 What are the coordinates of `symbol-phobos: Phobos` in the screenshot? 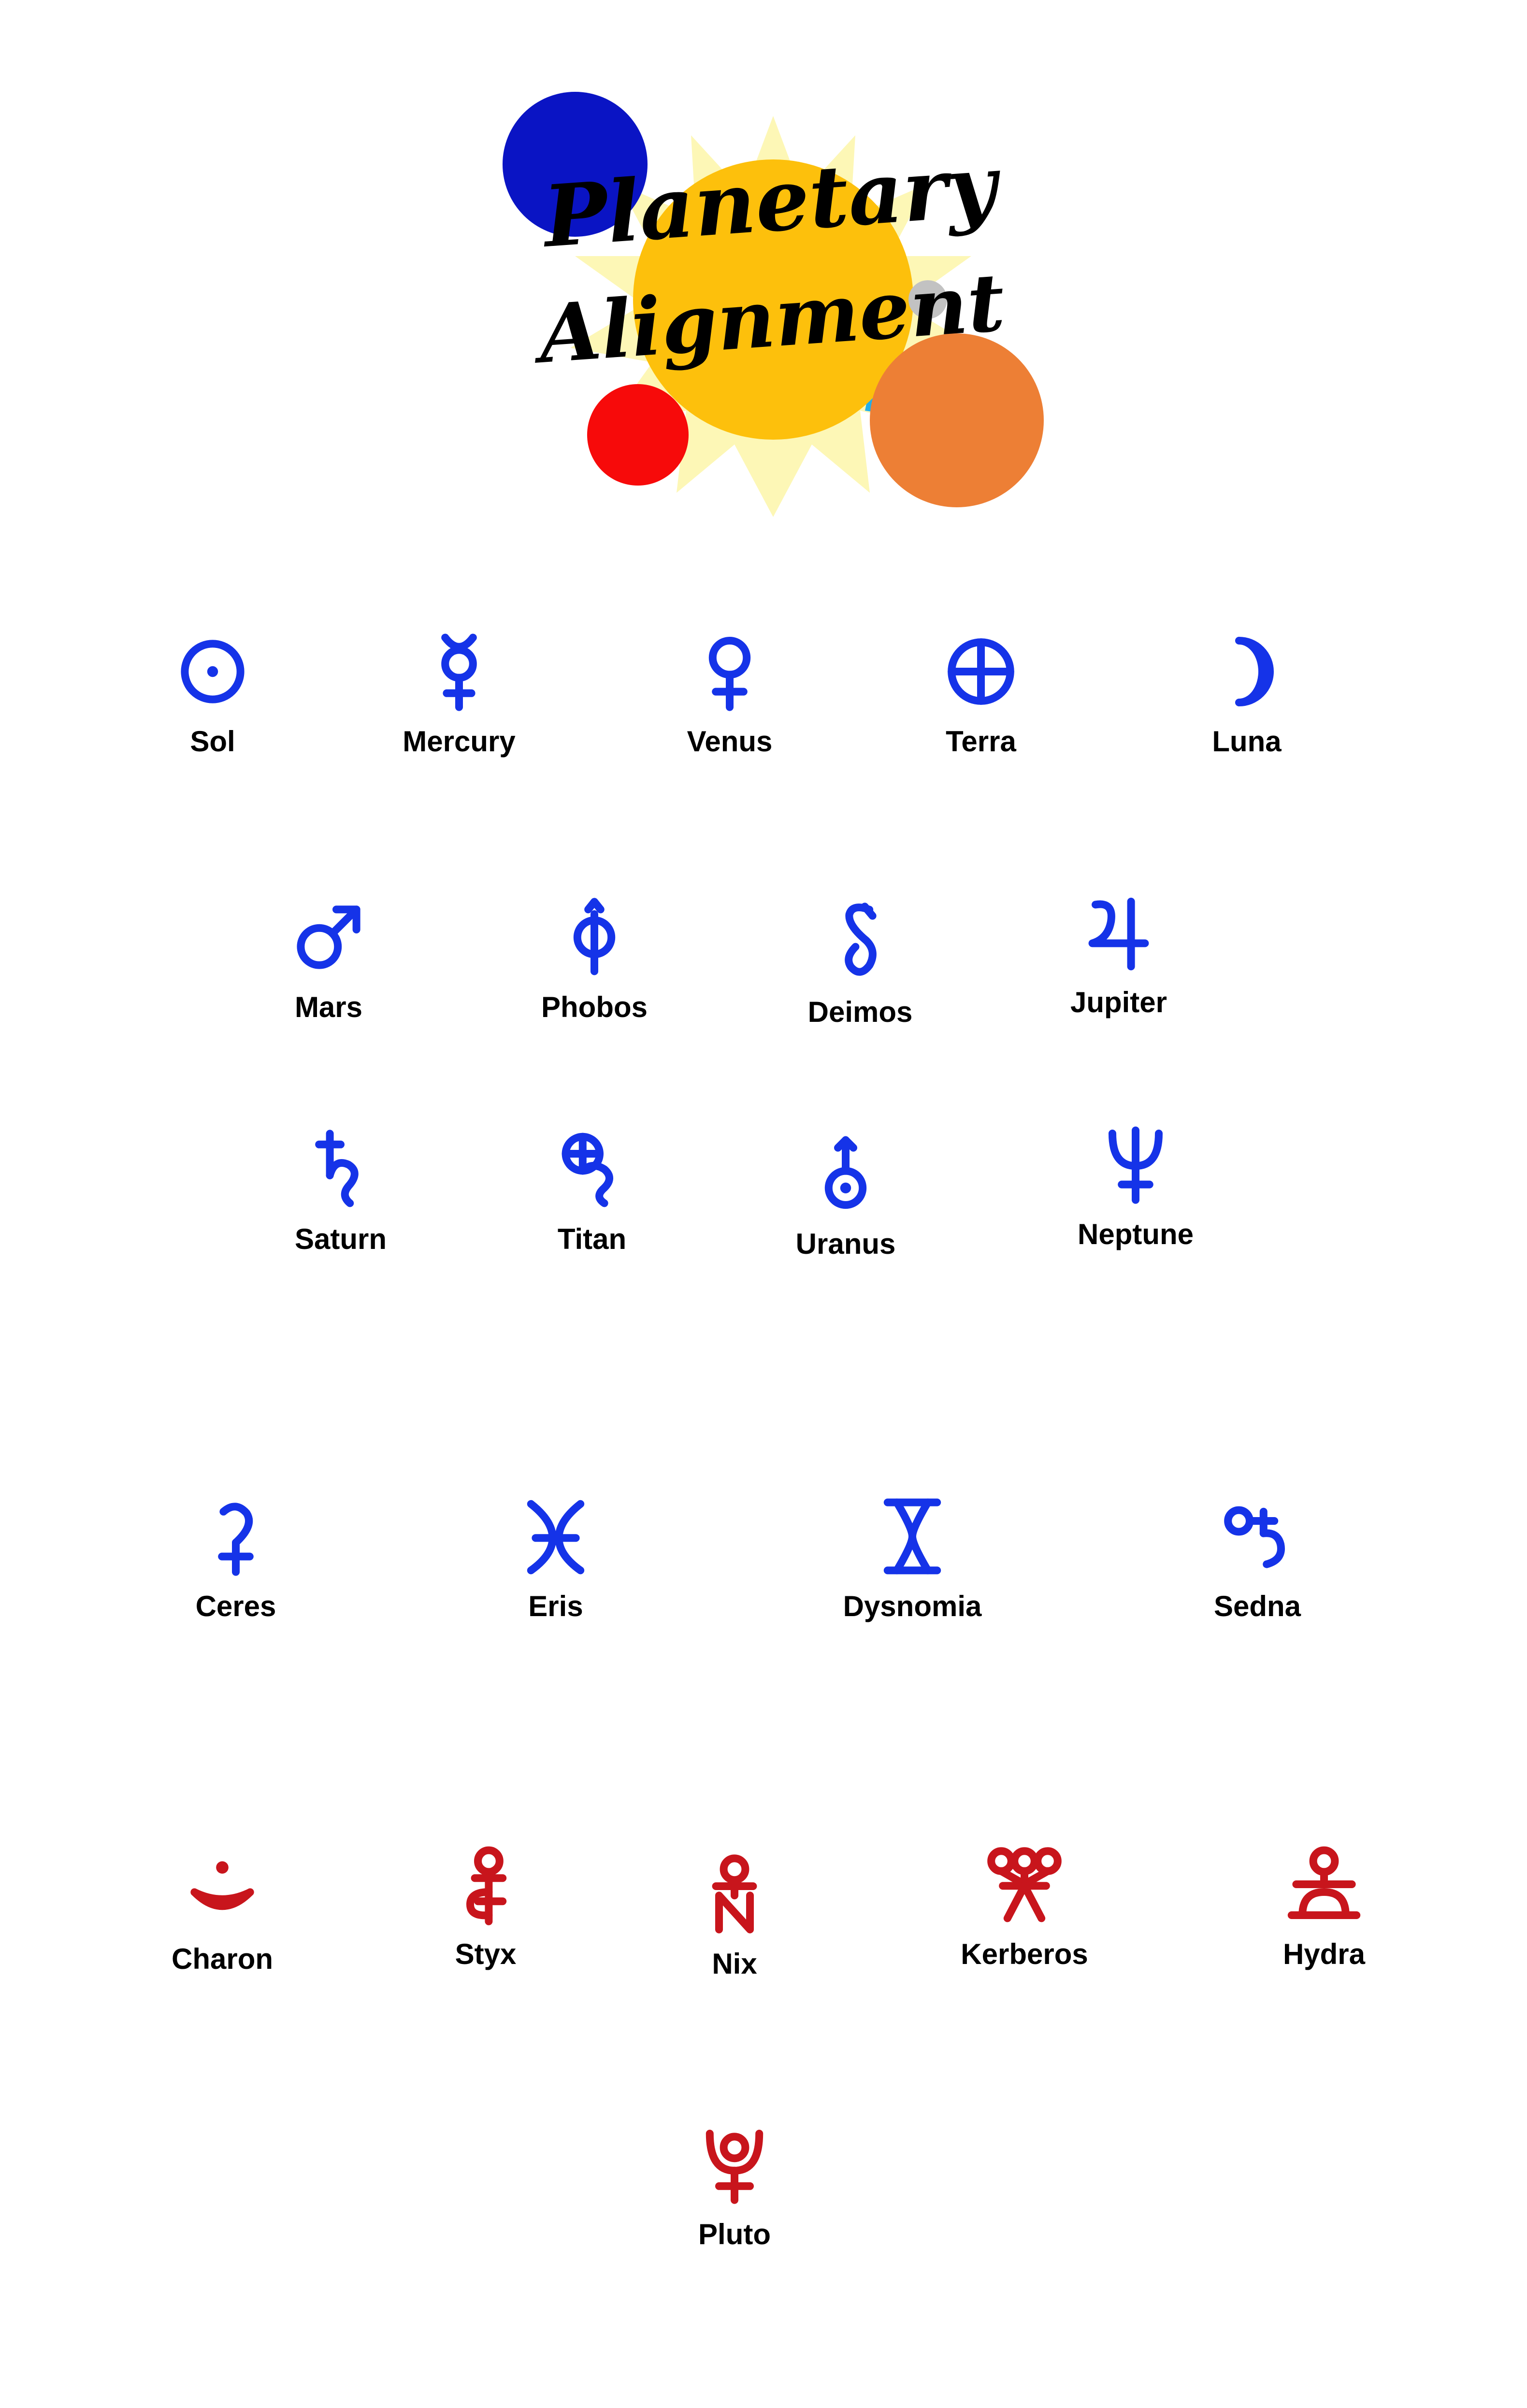 It's located at (594, 971).